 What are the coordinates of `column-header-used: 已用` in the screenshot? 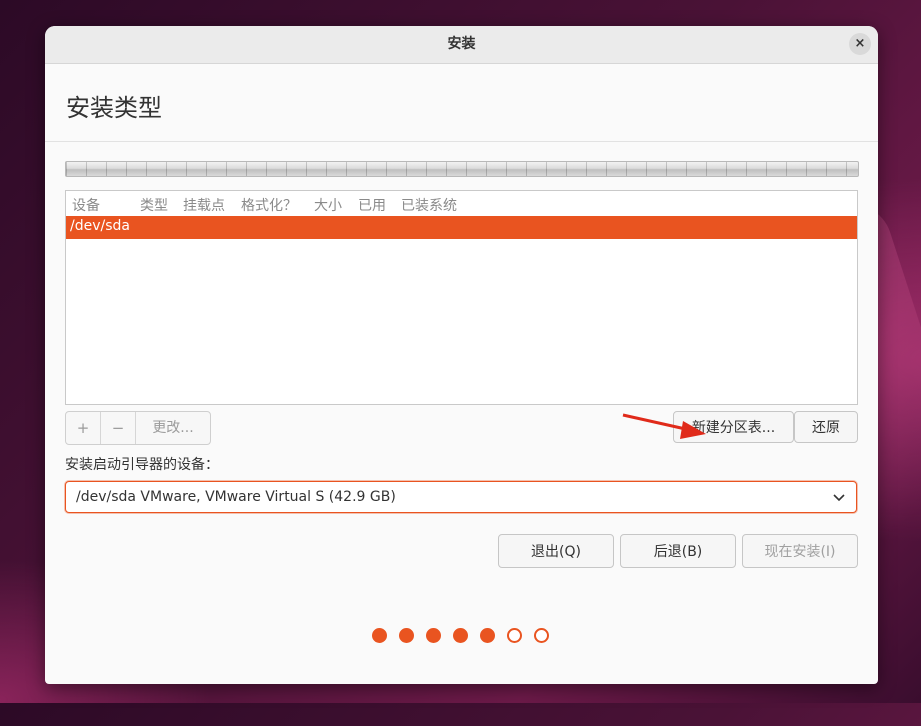 It's located at (372, 205).